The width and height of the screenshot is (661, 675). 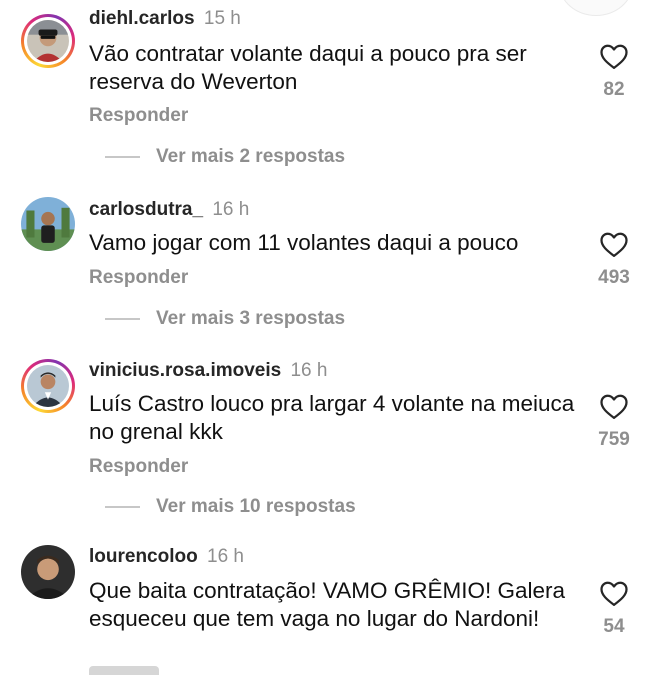 I want to click on like-button: 82, so click(x=614, y=71).